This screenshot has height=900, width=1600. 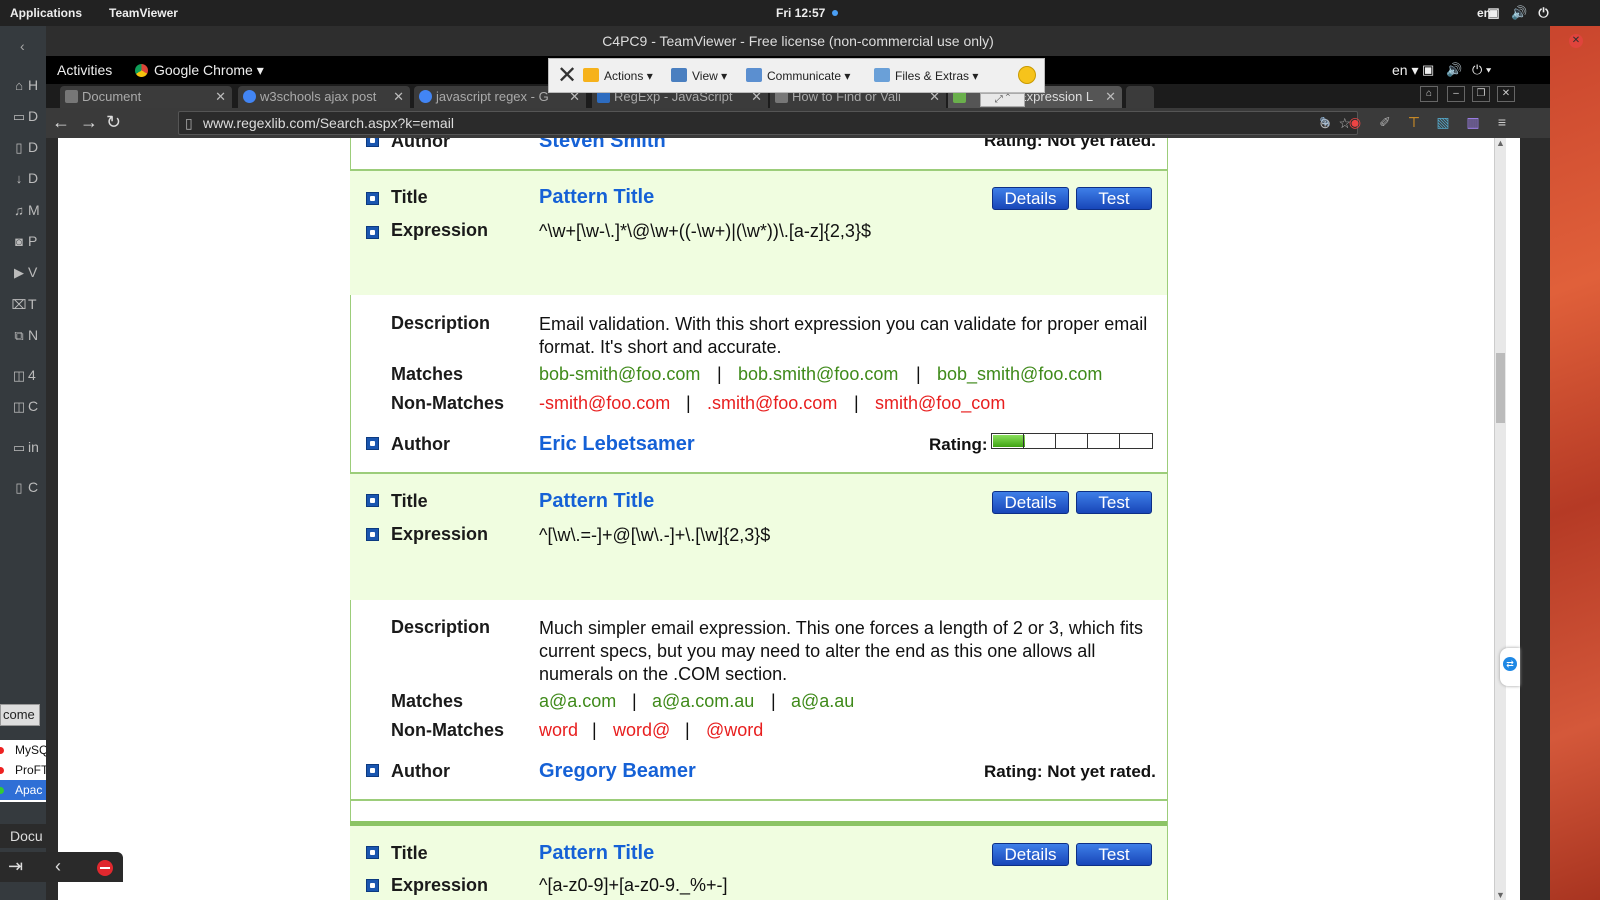 What do you see at coordinates (324, 97) in the screenshot?
I see `tab-w3schools: w3schools ajax post ✕` at bounding box center [324, 97].